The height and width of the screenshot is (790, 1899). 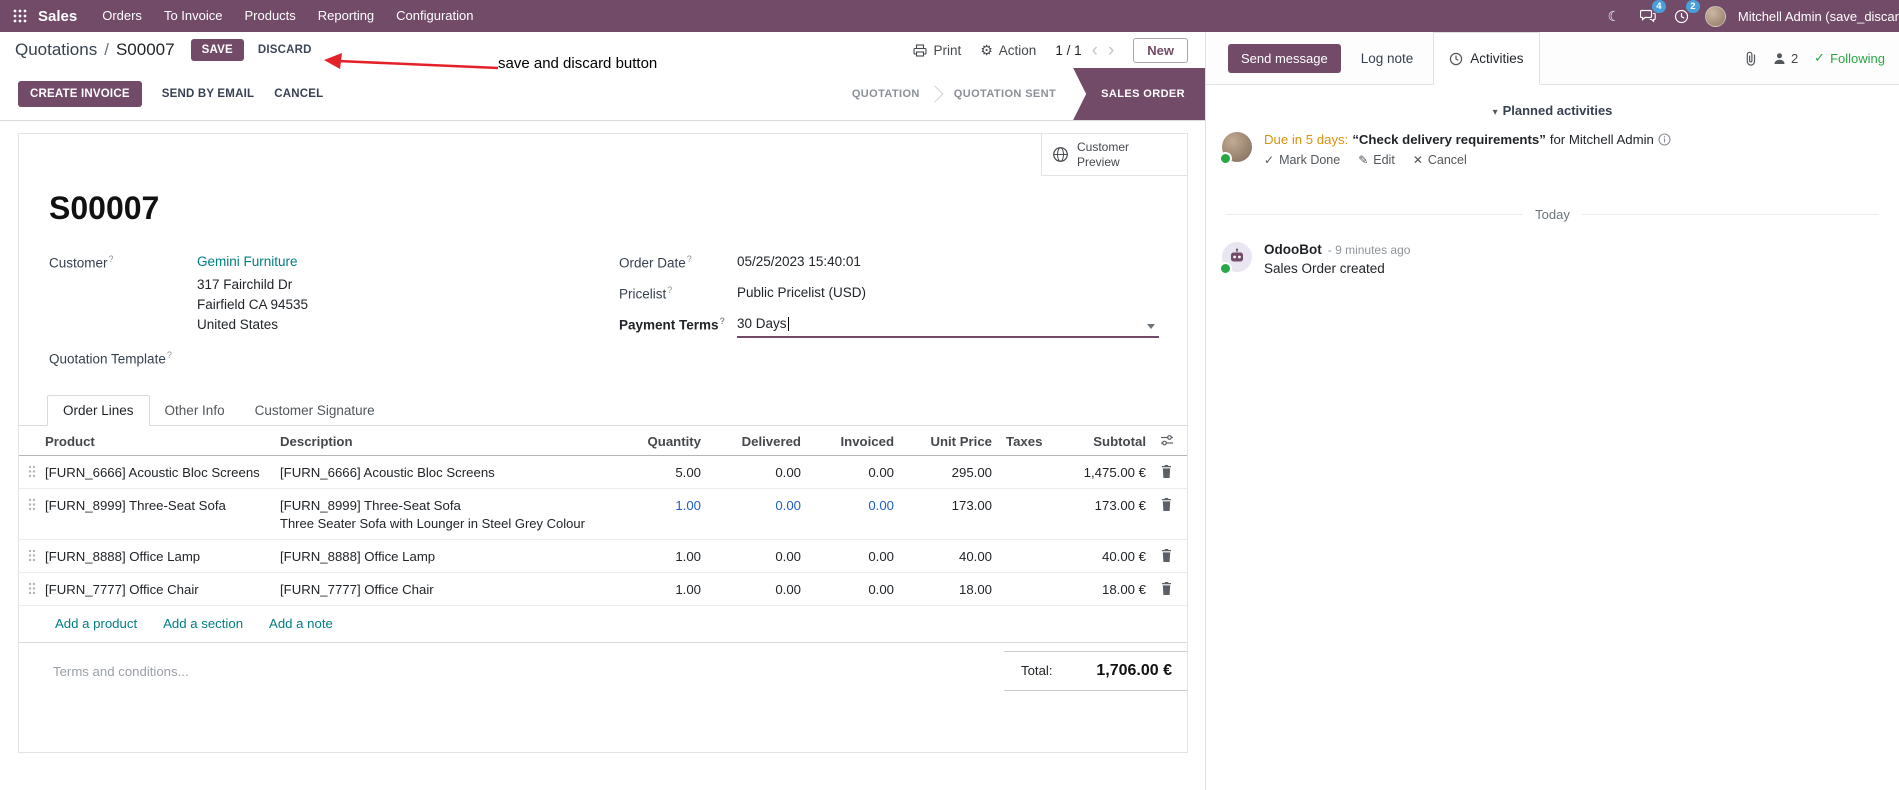 I want to click on menu-reporting: Reporting, so click(x=346, y=16).